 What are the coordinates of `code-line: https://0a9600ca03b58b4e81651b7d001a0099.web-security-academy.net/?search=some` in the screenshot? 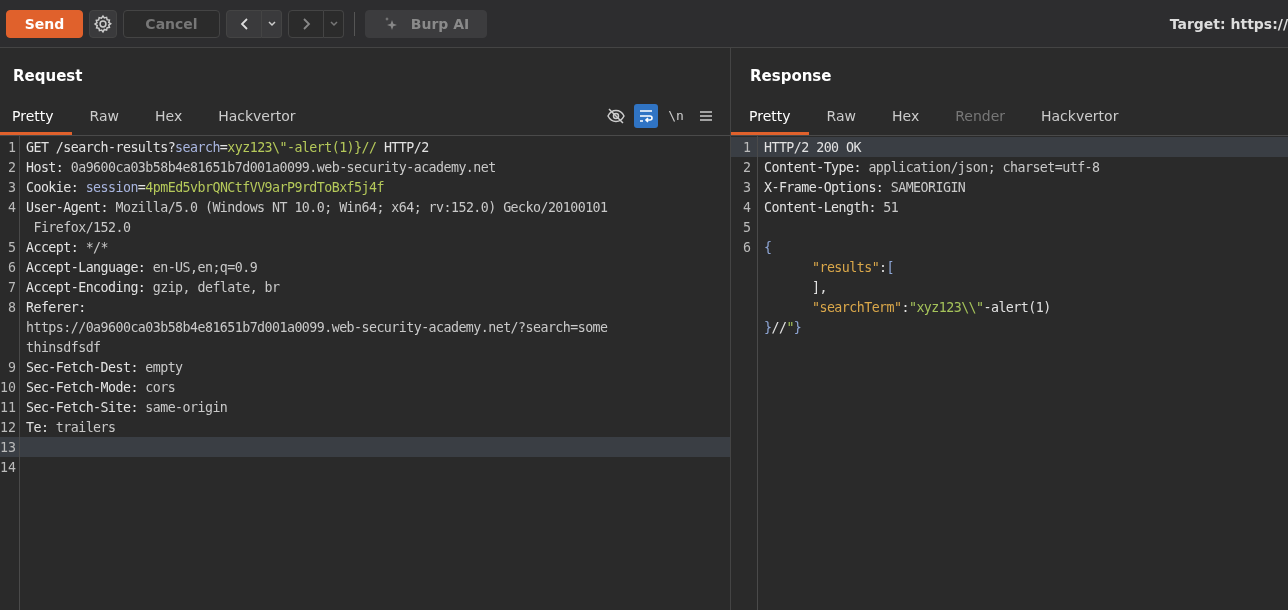 It's located at (317, 327).